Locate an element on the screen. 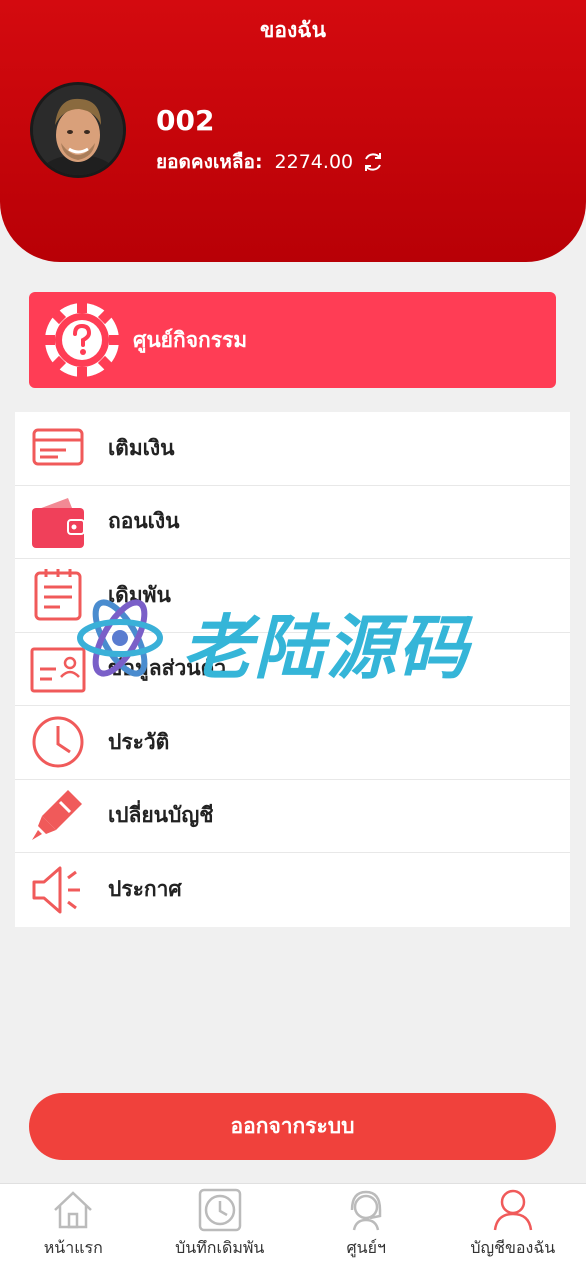 The height and width of the screenshot is (1266, 586). menu-item-announcement: ประกาศ is located at coordinates (292, 890).